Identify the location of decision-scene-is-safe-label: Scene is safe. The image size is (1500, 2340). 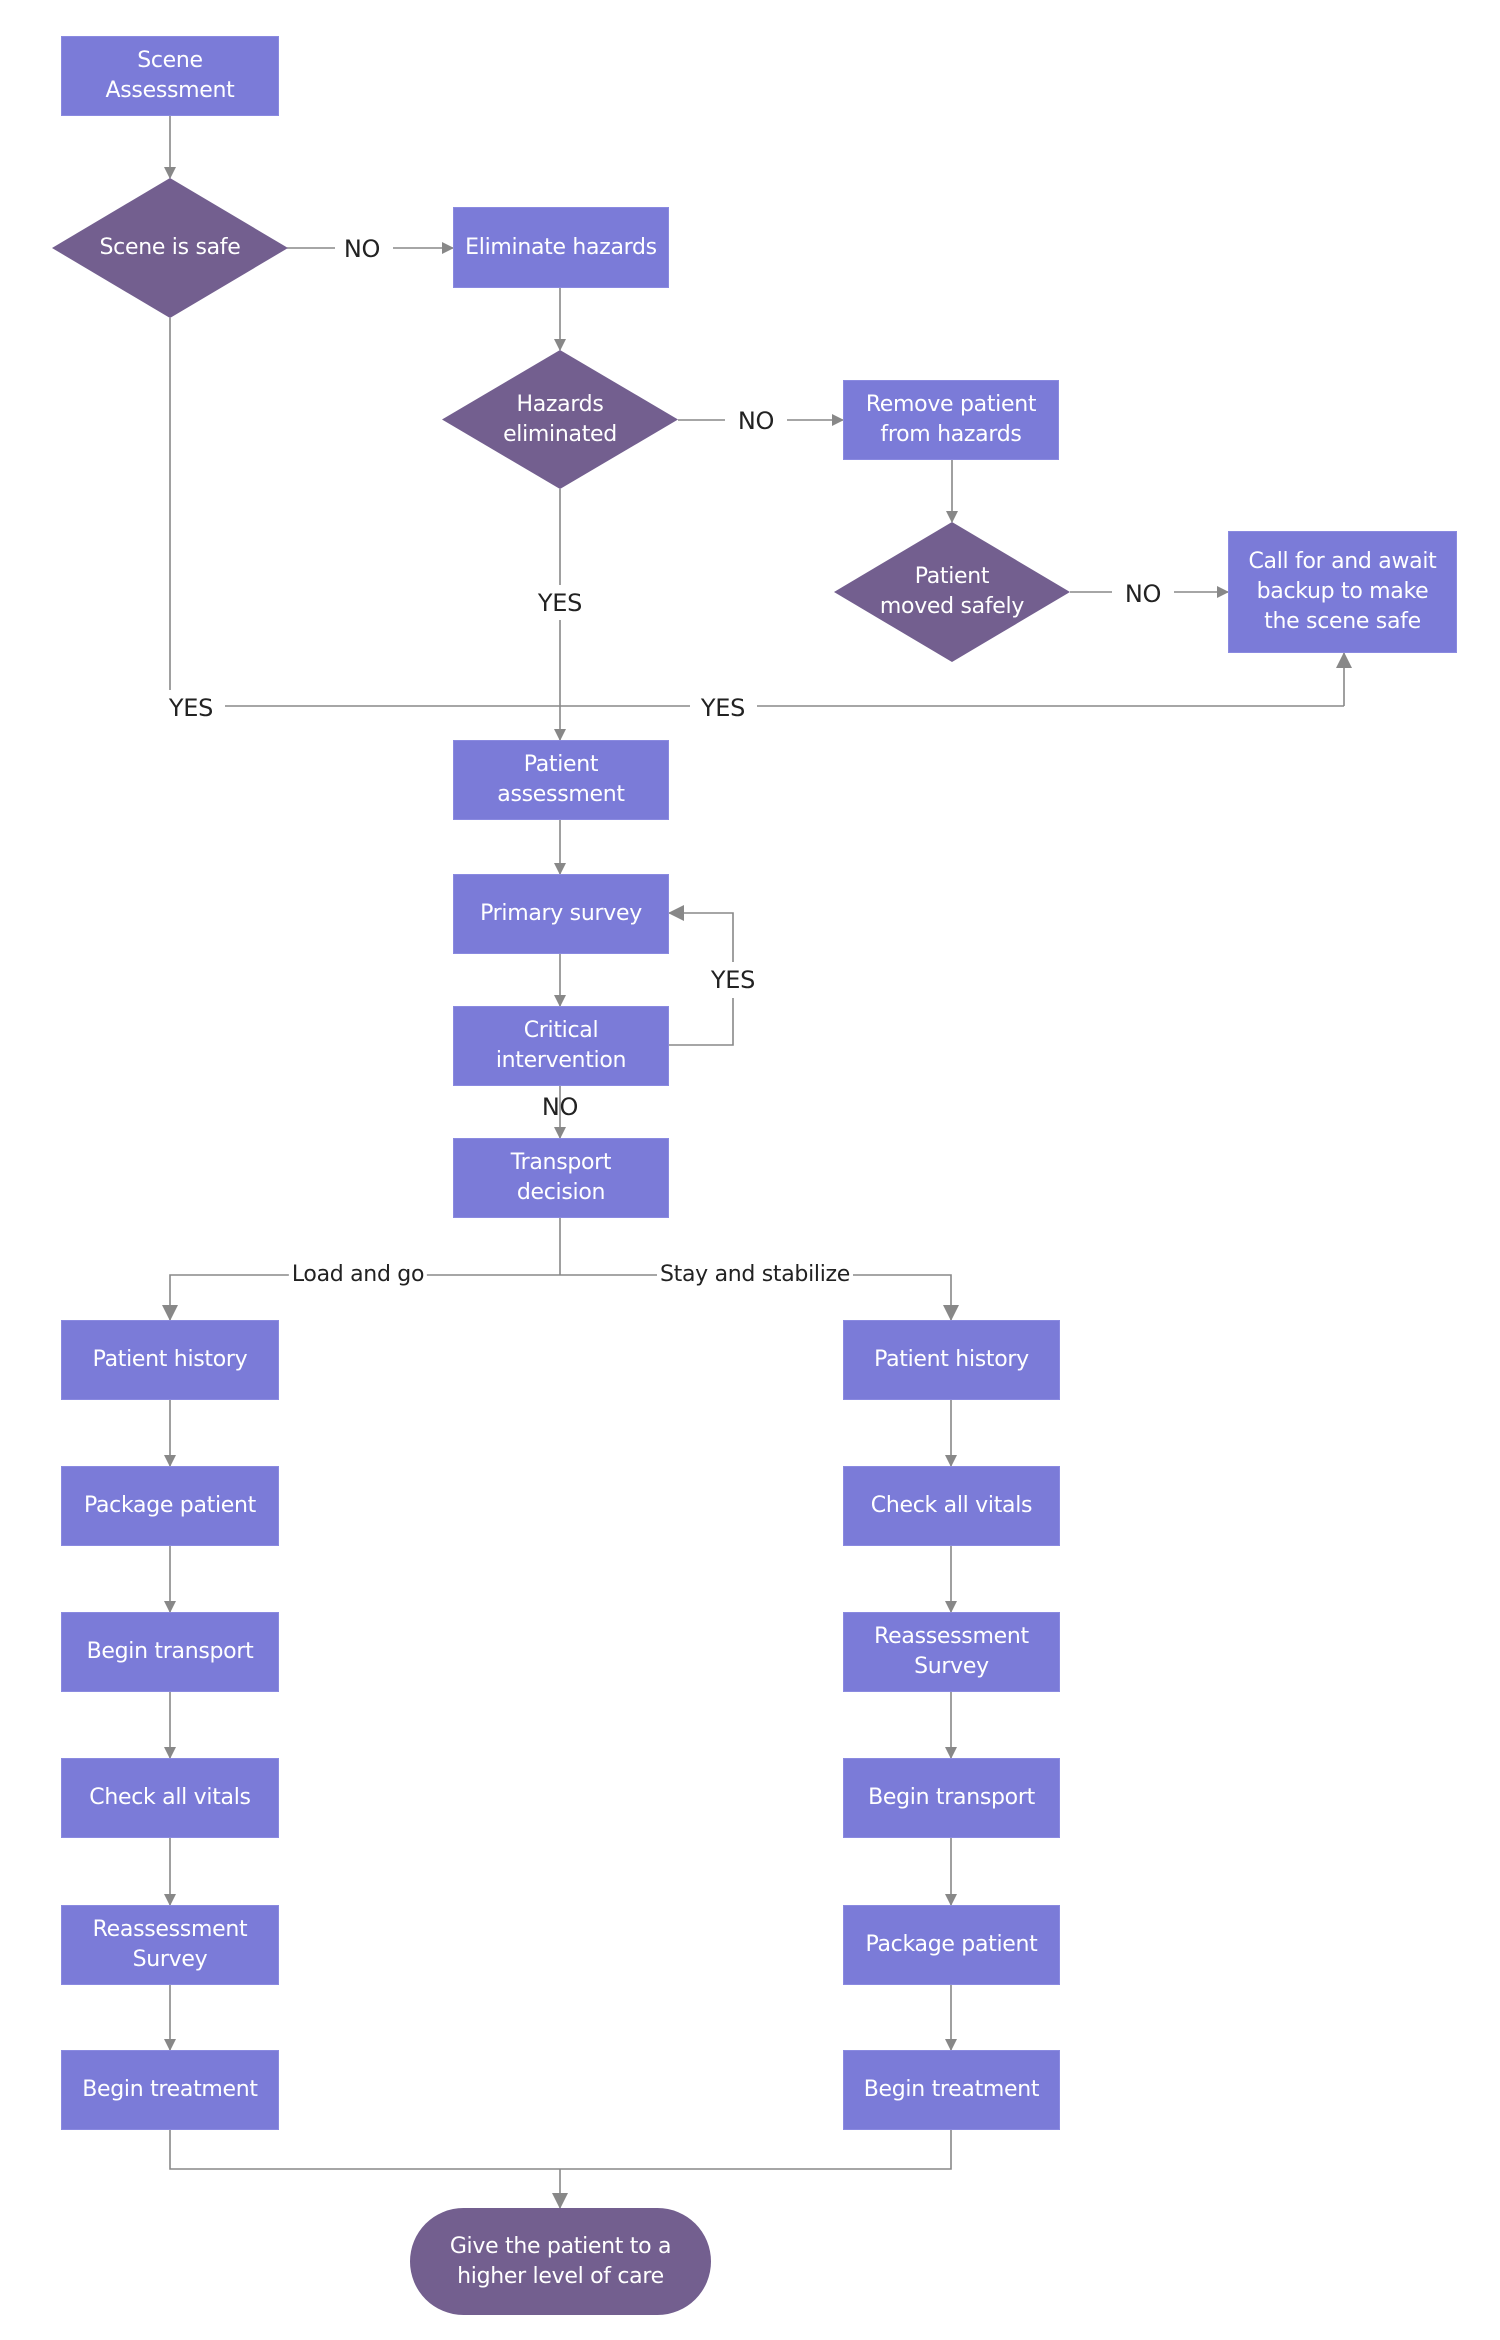
(170, 247).